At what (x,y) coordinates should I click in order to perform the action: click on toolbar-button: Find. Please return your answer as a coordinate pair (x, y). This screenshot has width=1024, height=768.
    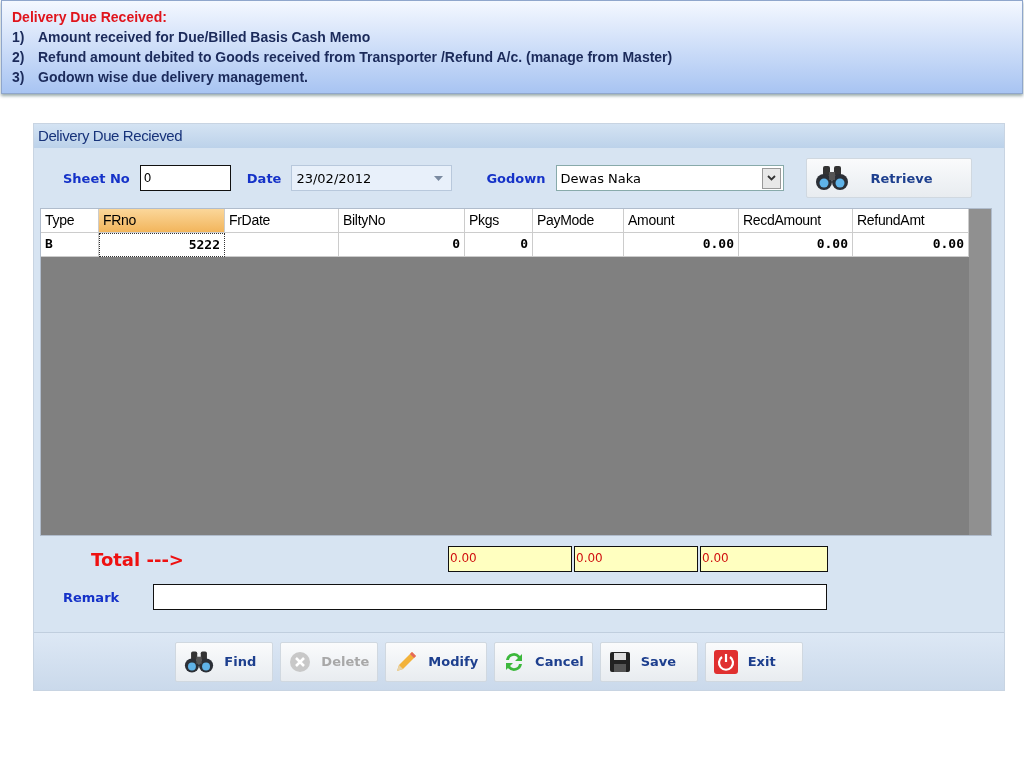
    Looking at the image, I should click on (224, 661).